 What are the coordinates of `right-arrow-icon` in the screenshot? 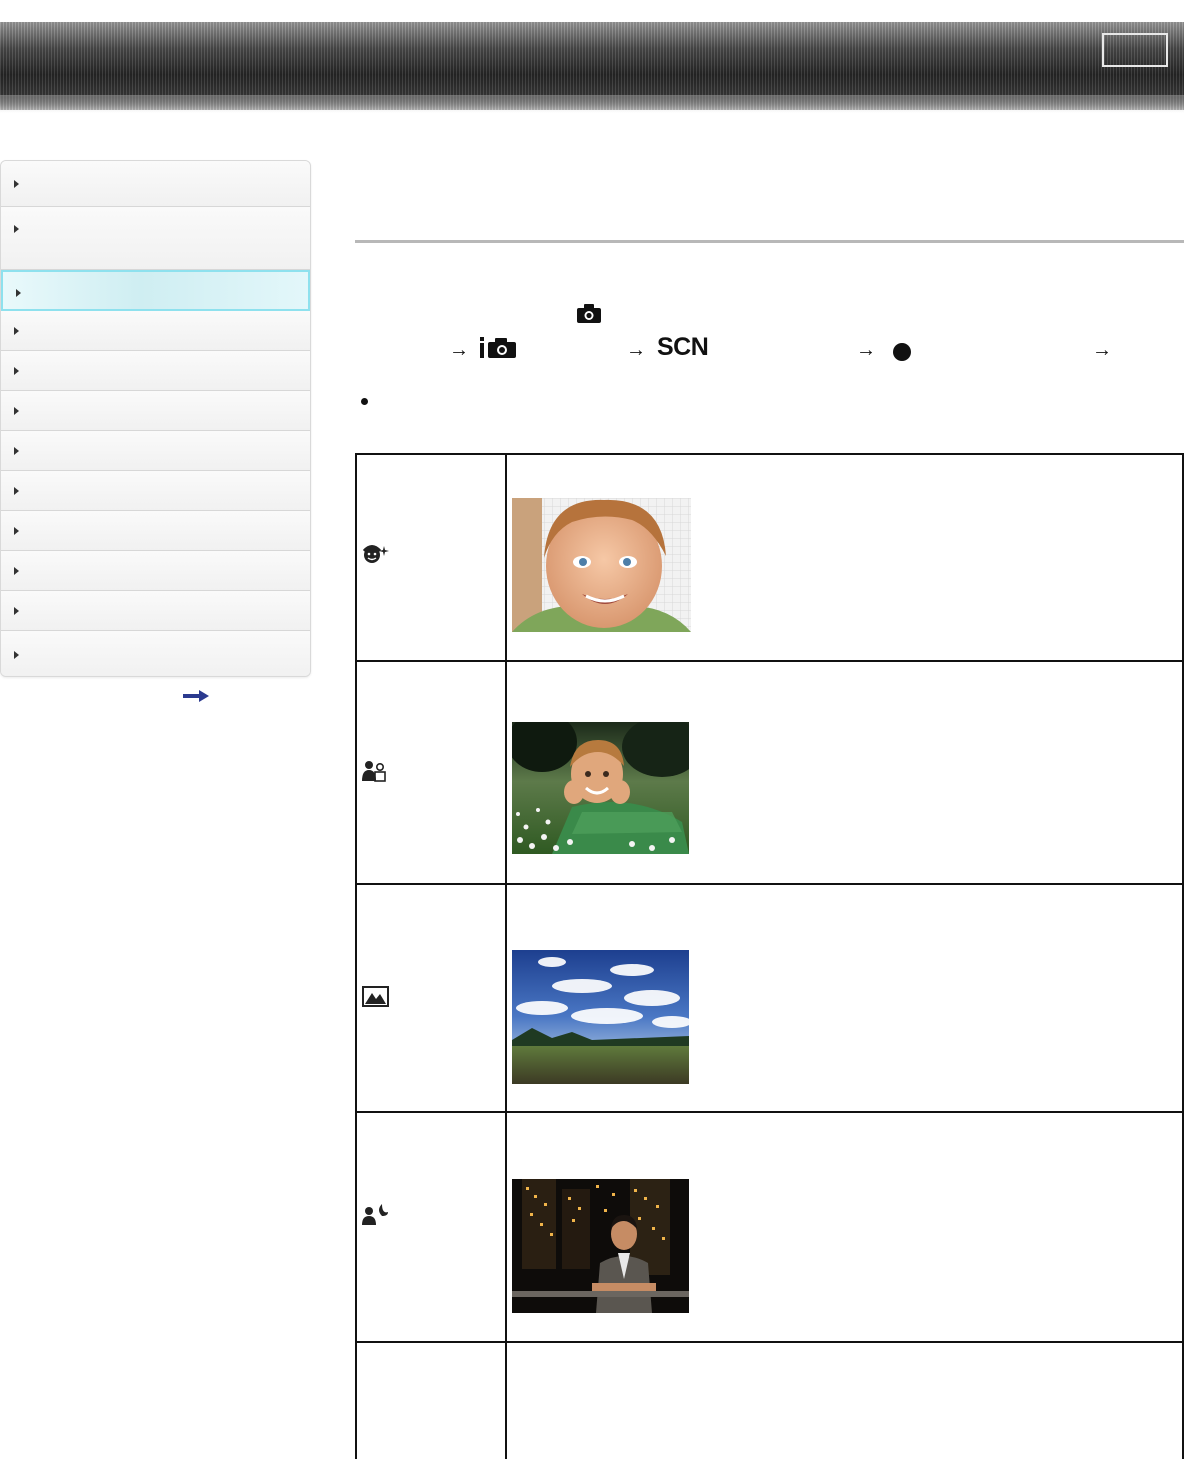 It's located at (196, 696).